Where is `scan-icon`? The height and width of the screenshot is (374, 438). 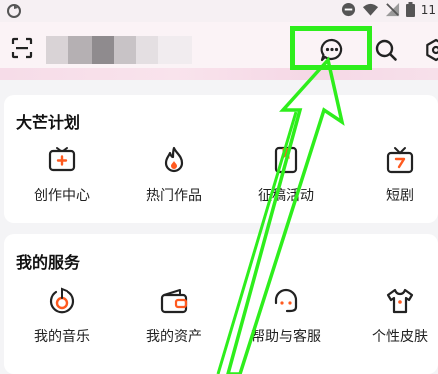 scan-icon is located at coordinates (22, 48).